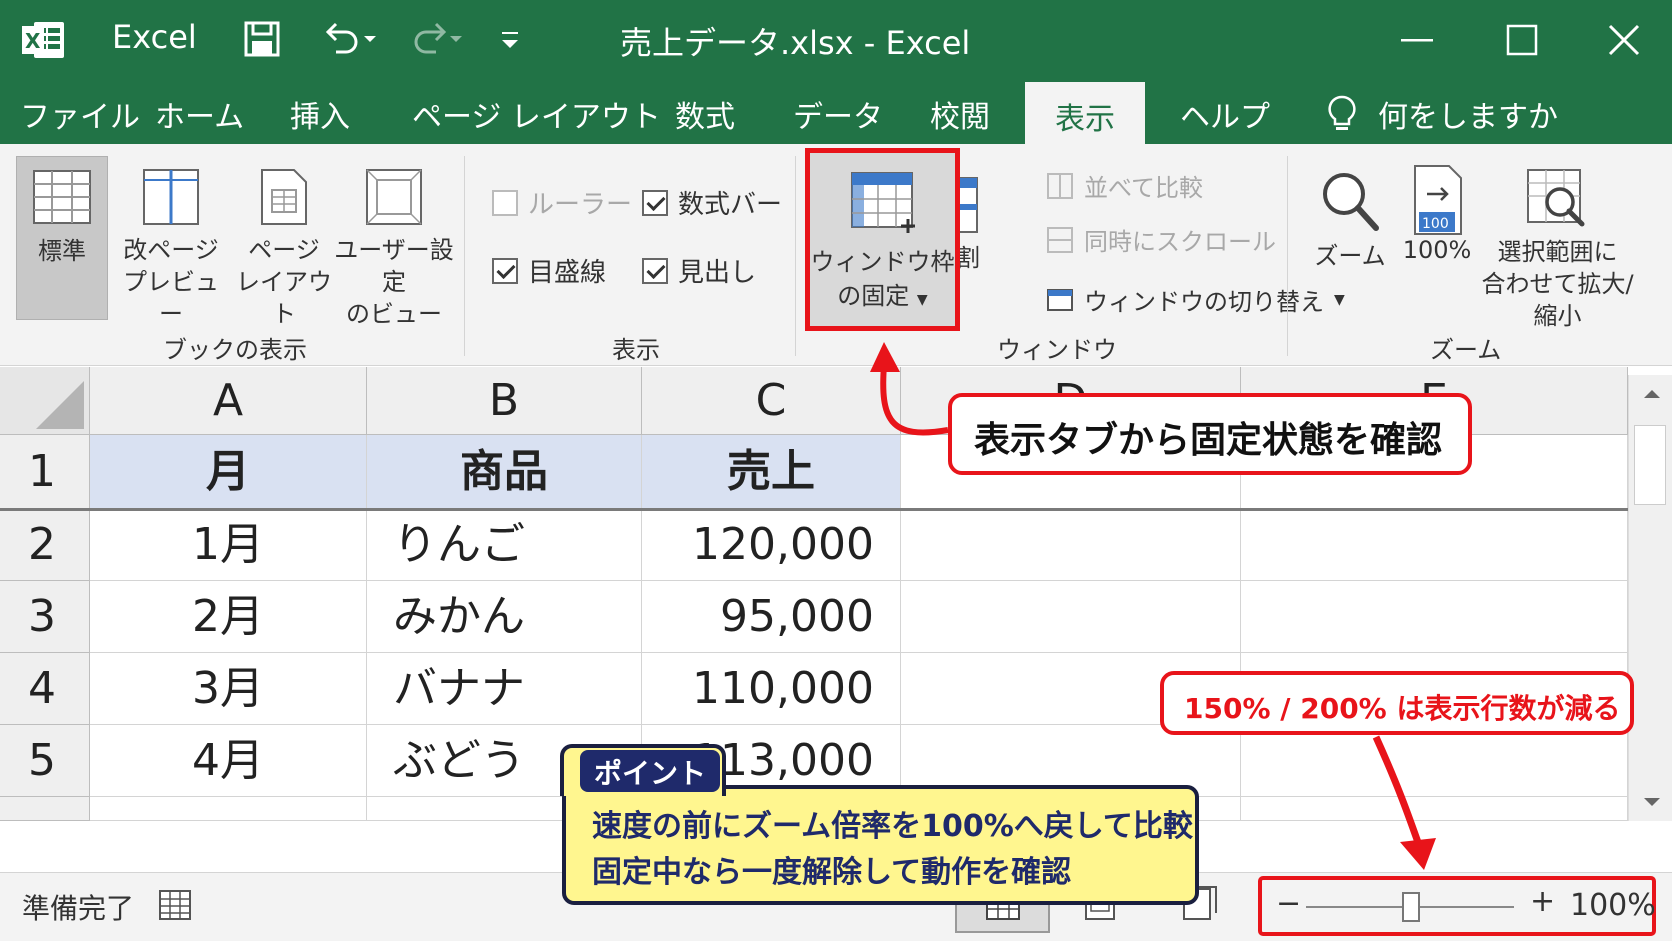  What do you see at coordinates (45, 617) in the screenshot?
I see `row-header-3: 3` at bounding box center [45, 617].